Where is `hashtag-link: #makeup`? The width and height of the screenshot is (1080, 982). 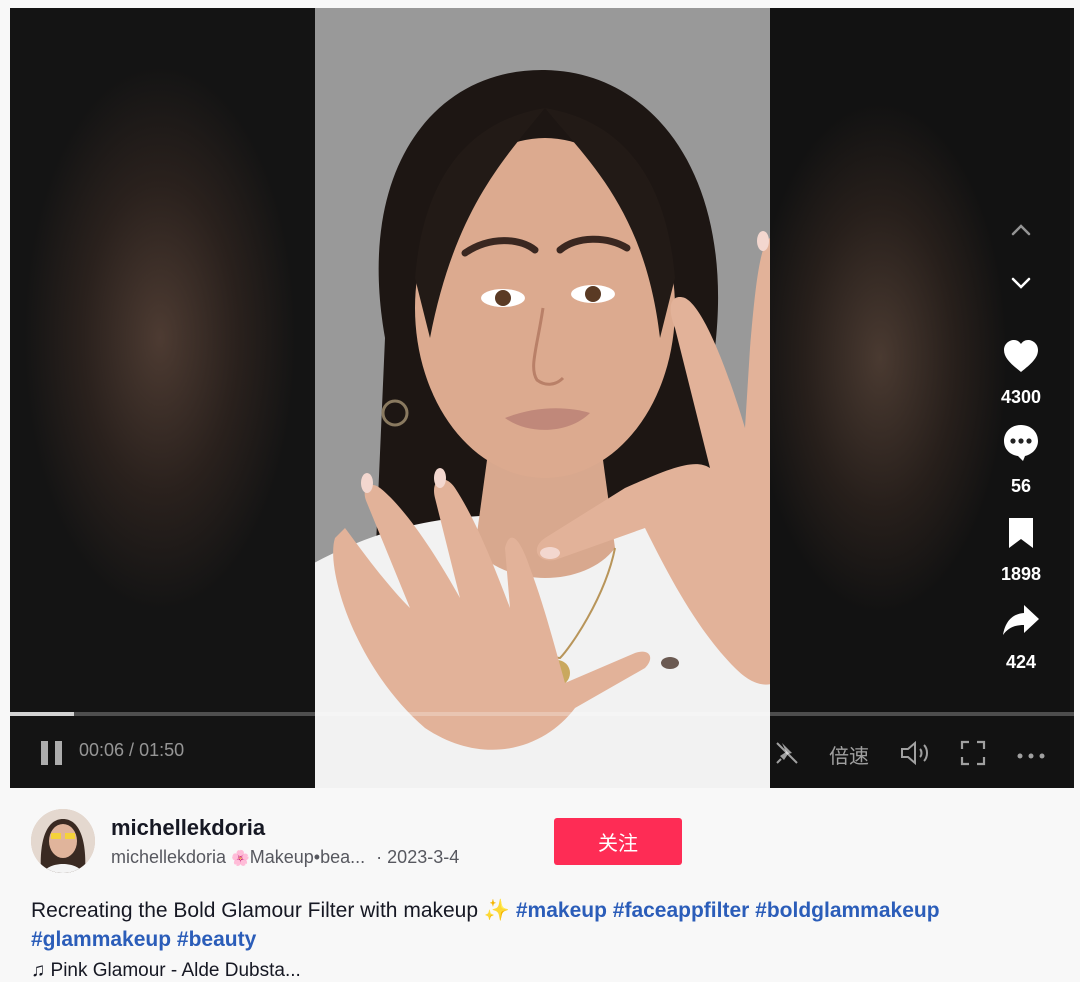
hashtag-link: #makeup is located at coordinates (561, 910).